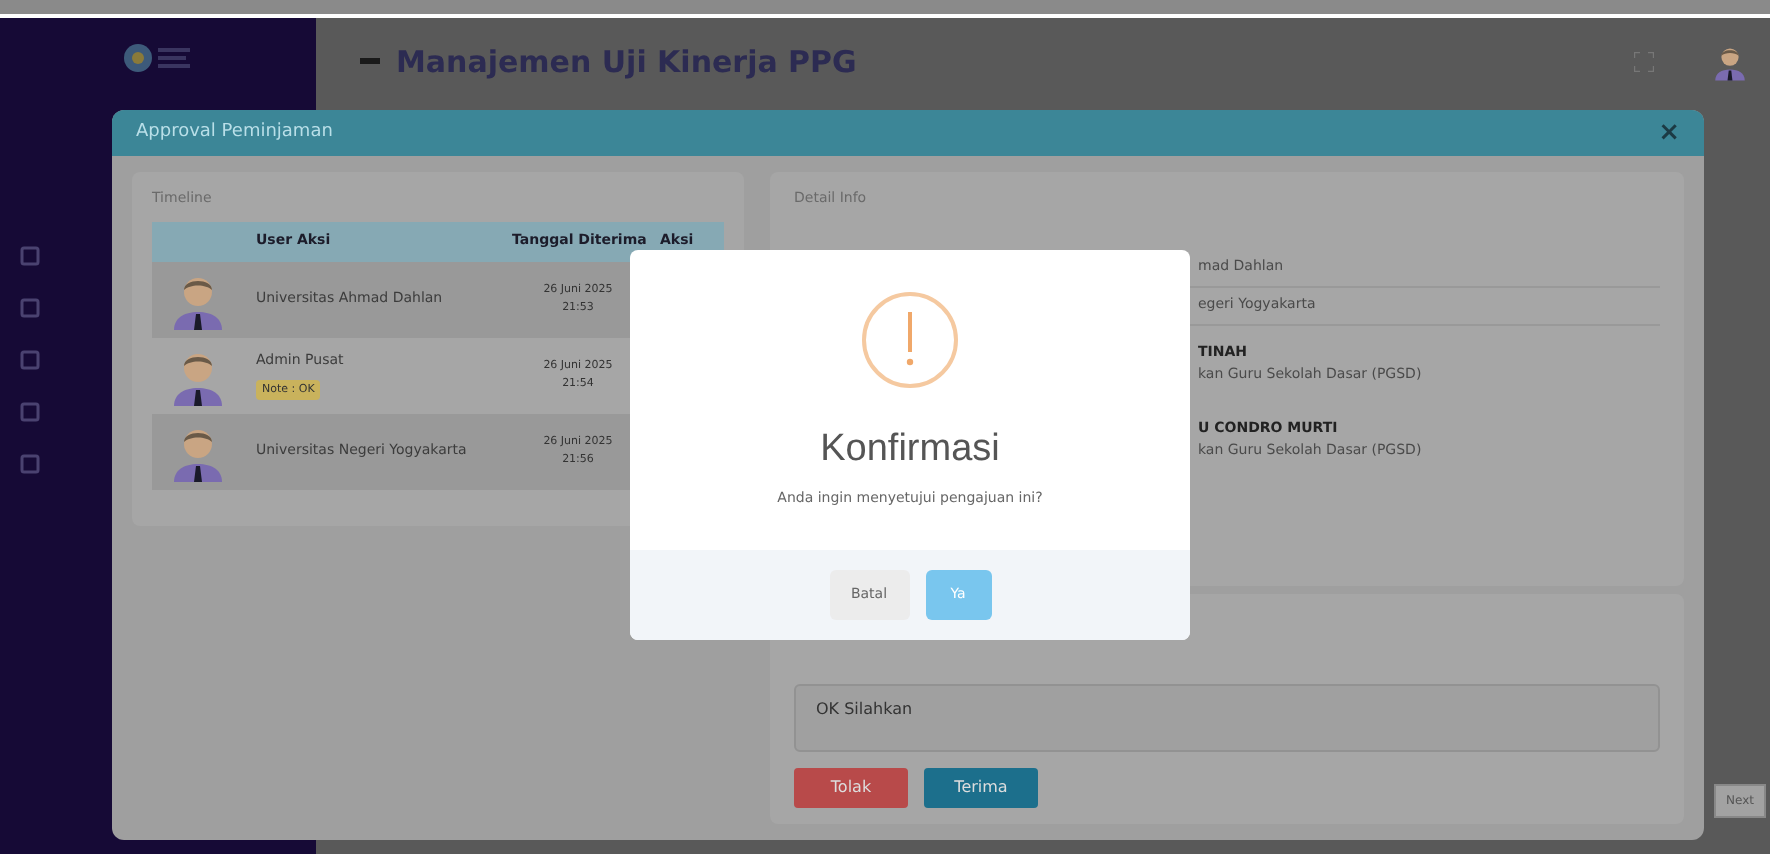 The image size is (1770, 854). I want to click on logo-icon, so click(158, 58).